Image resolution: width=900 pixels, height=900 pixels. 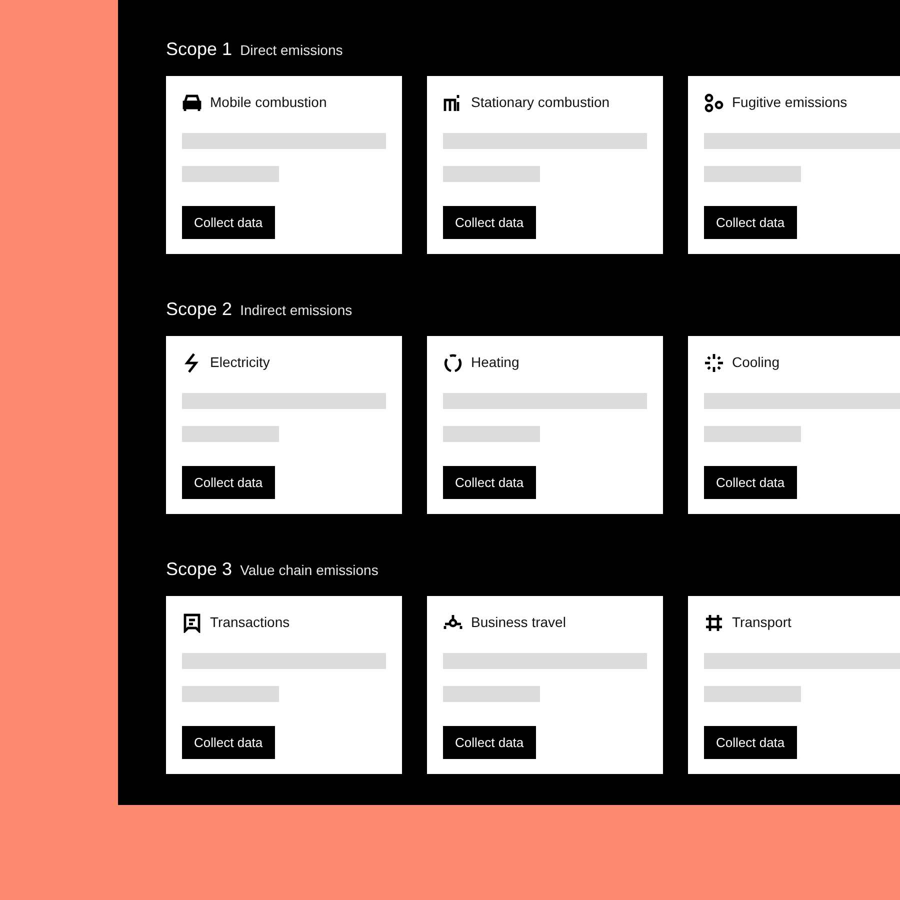 What do you see at coordinates (714, 622) in the screenshot?
I see `rails-icon` at bounding box center [714, 622].